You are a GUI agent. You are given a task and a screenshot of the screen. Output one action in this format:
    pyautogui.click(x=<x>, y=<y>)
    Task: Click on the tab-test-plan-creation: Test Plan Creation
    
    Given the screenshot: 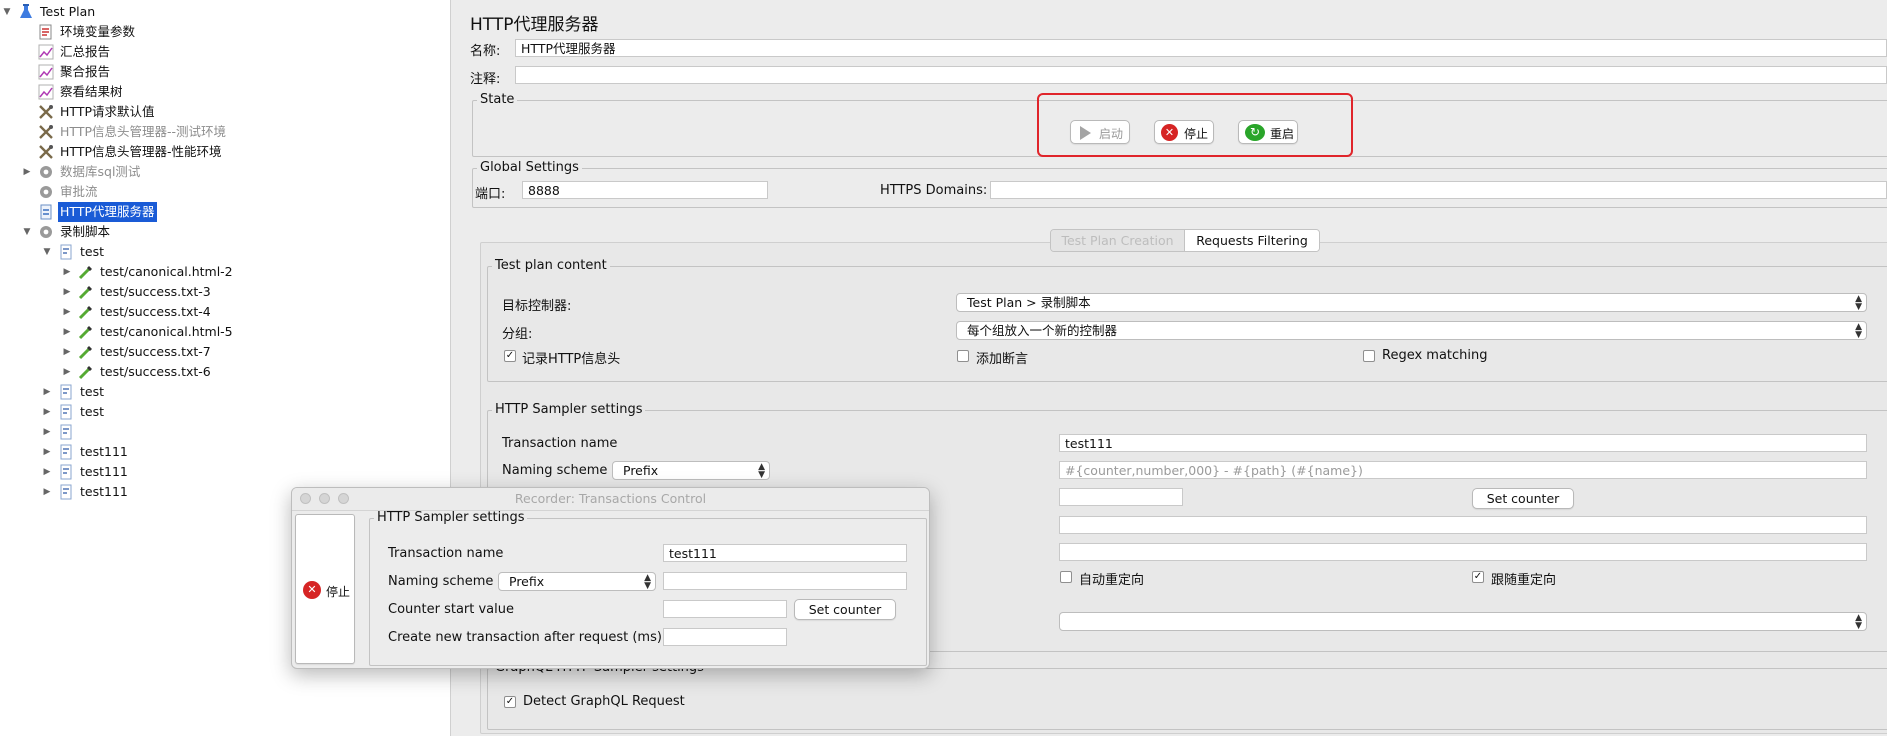 What is the action you would take?
    pyautogui.click(x=1118, y=240)
    